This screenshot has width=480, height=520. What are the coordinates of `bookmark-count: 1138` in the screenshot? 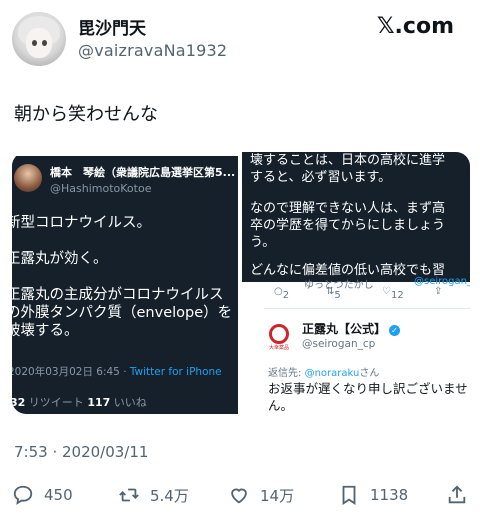 It's located at (389, 495).